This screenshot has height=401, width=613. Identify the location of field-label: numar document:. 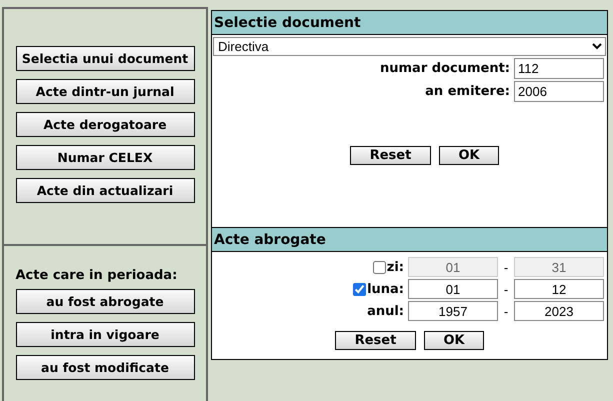
(445, 68).